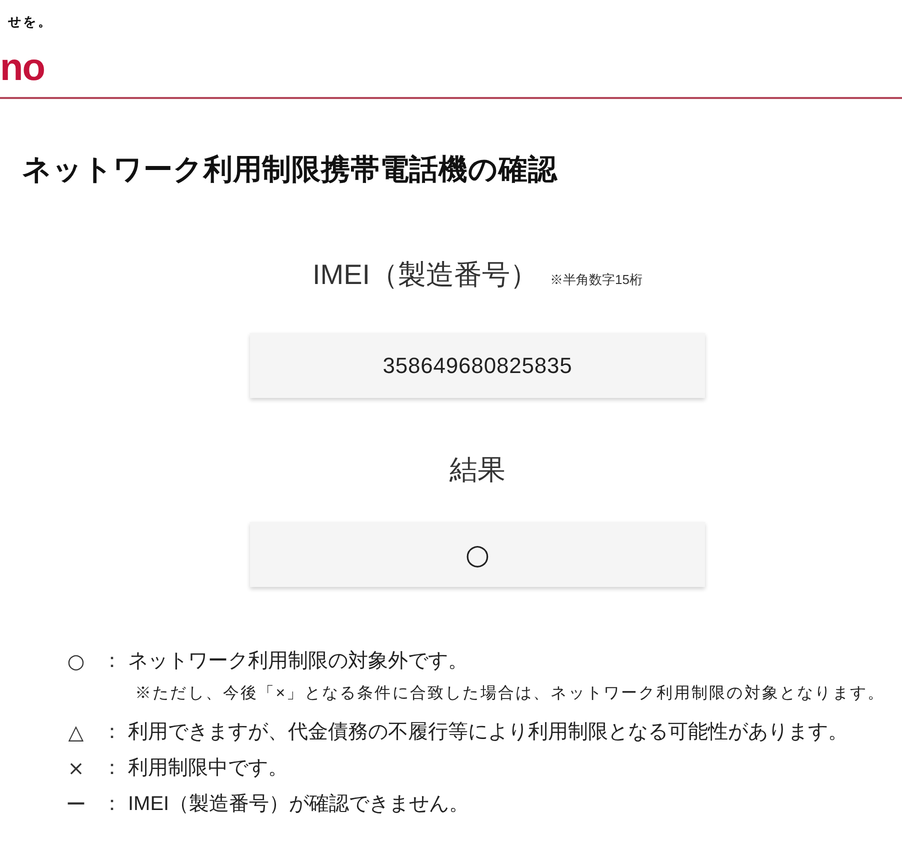 This screenshot has height=848, width=902. I want to click on imei-label: IMEI（製造番号）, so click(425, 275).